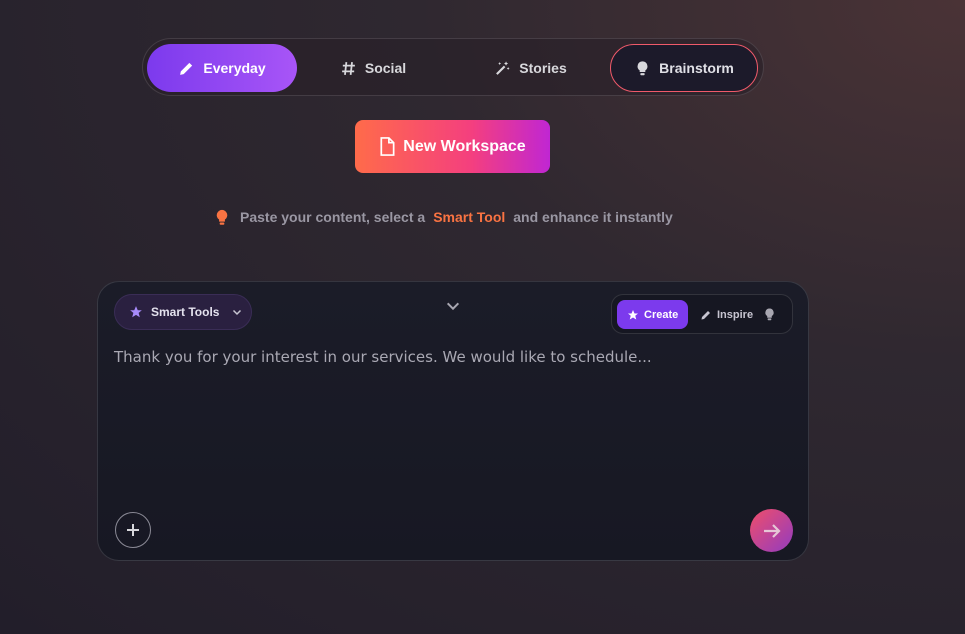 This screenshot has width=965, height=634. What do you see at coordinates (333, 217) in the screenshot?
I see `hint-before: Paste your content, select a` at bounding box center [333, 217].